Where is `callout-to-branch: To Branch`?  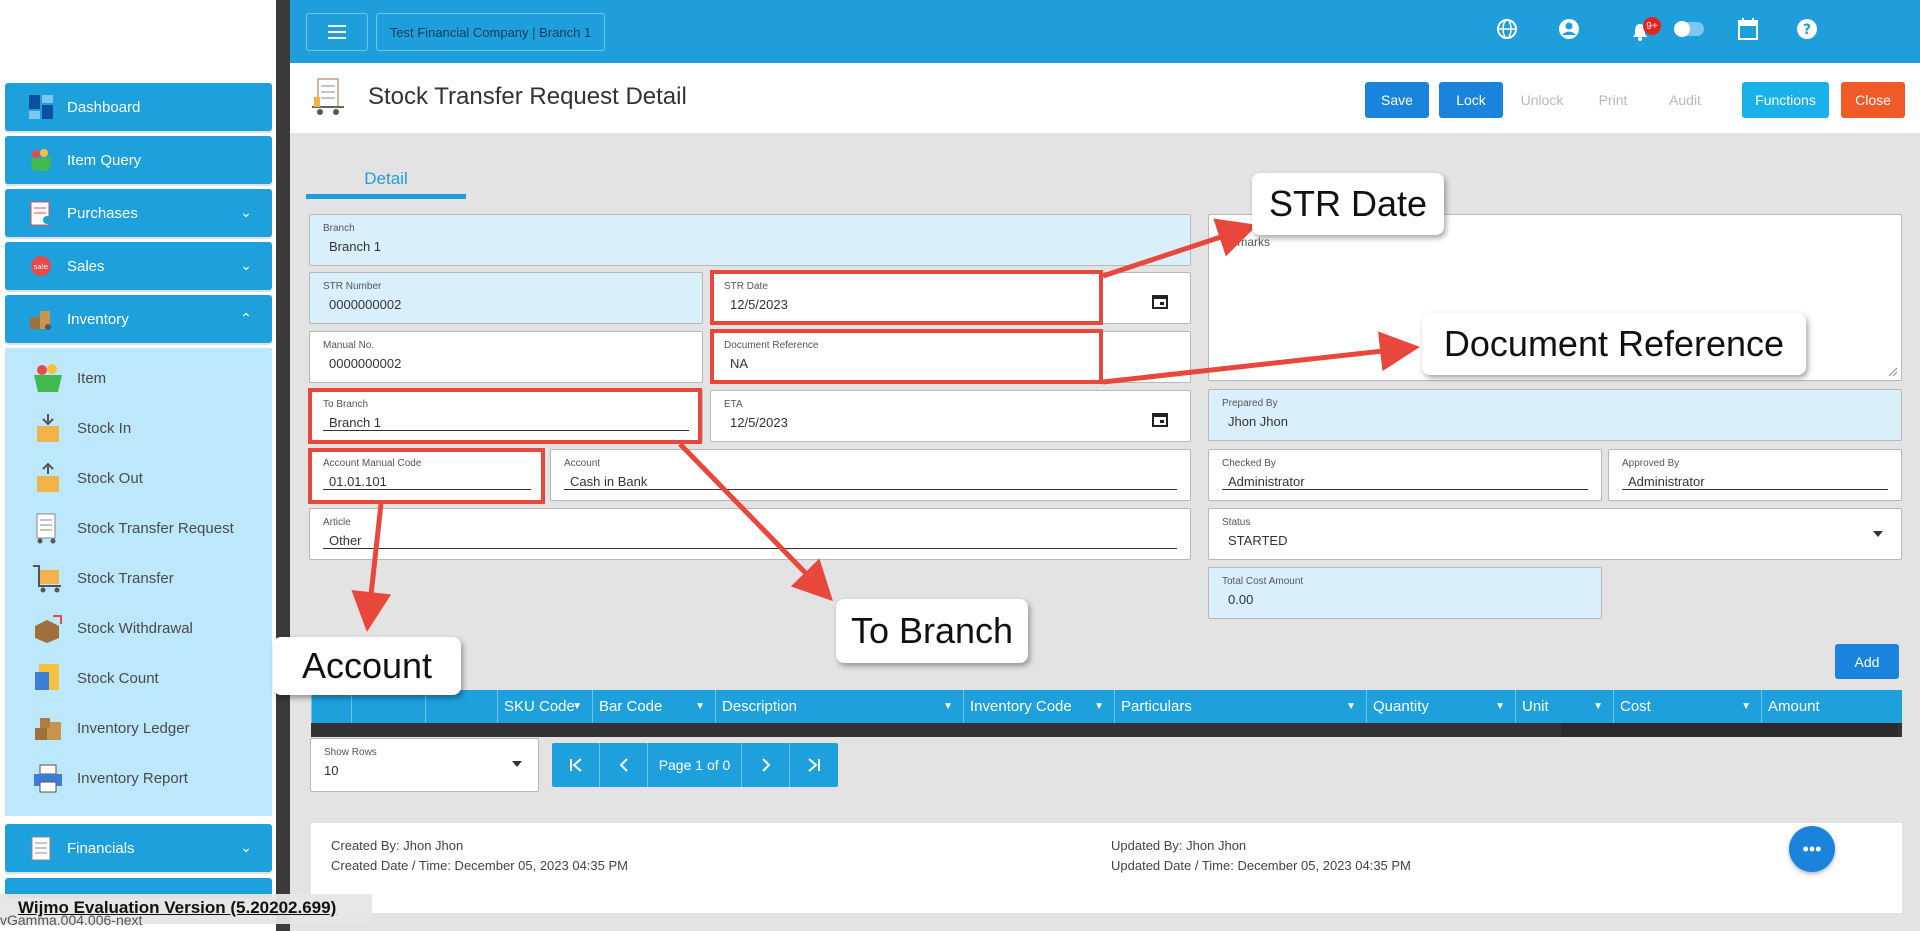
callout-to-branch: To Branch is located at coordinates (932, 631).